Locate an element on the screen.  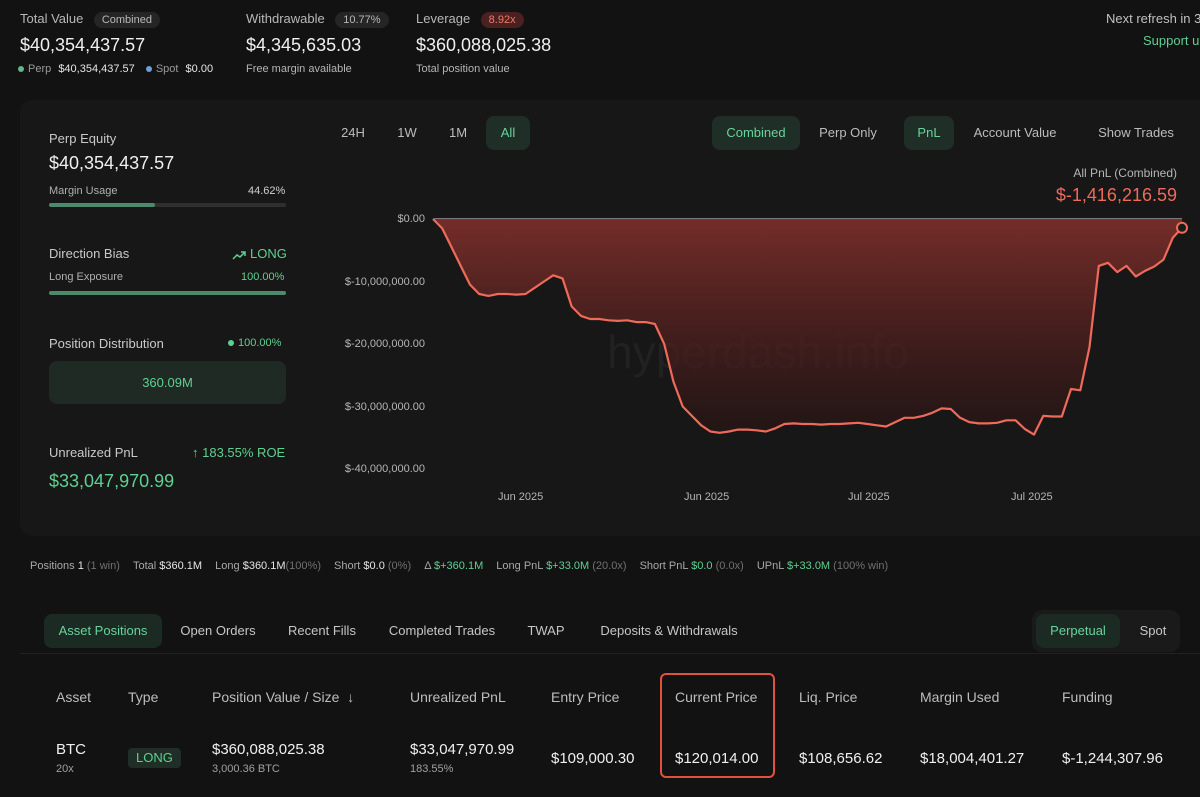
positions-label: Positions is located at coordinates (52, 566).